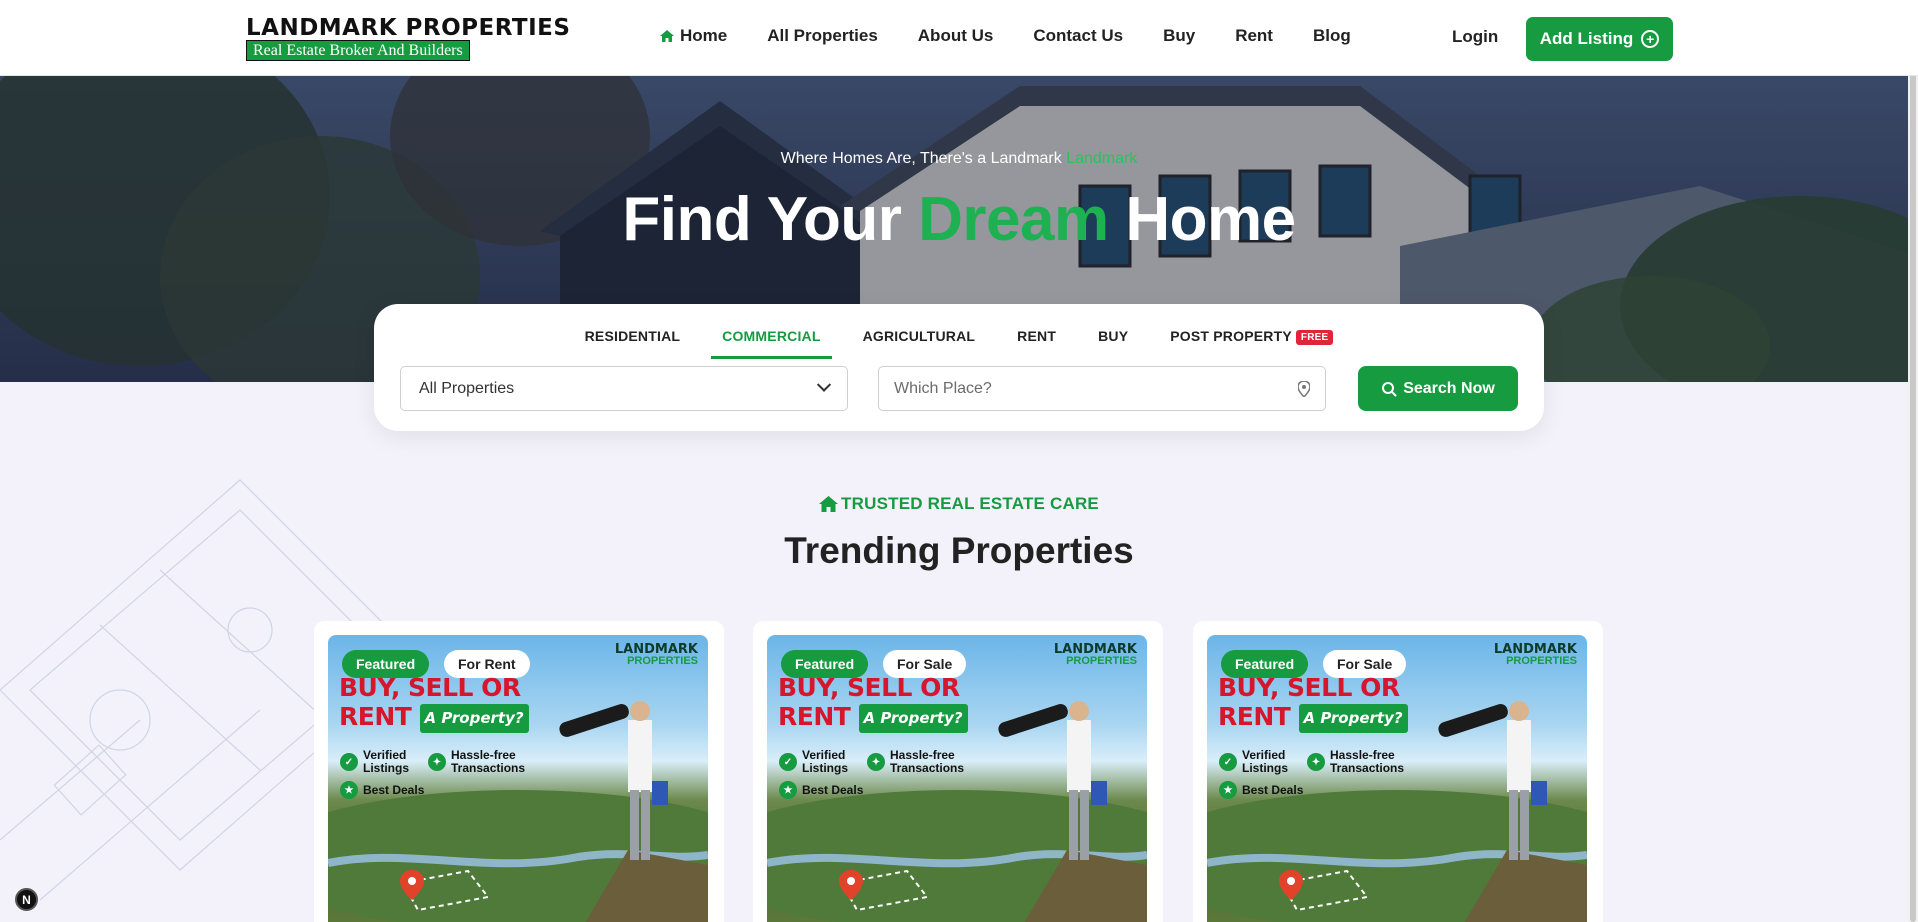  I want to click on nav-contact-us: Contact Us, so click(1078, 36).